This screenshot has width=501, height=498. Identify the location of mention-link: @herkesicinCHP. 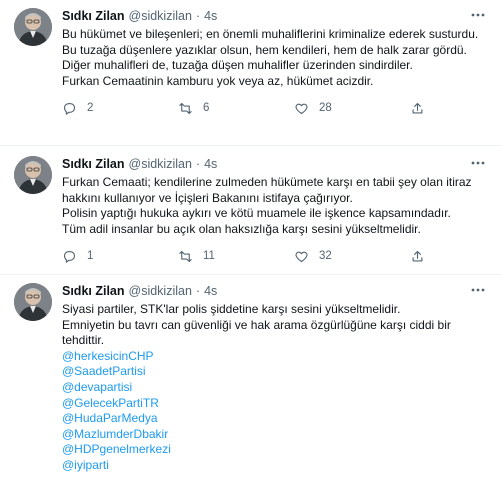
(108, 356).